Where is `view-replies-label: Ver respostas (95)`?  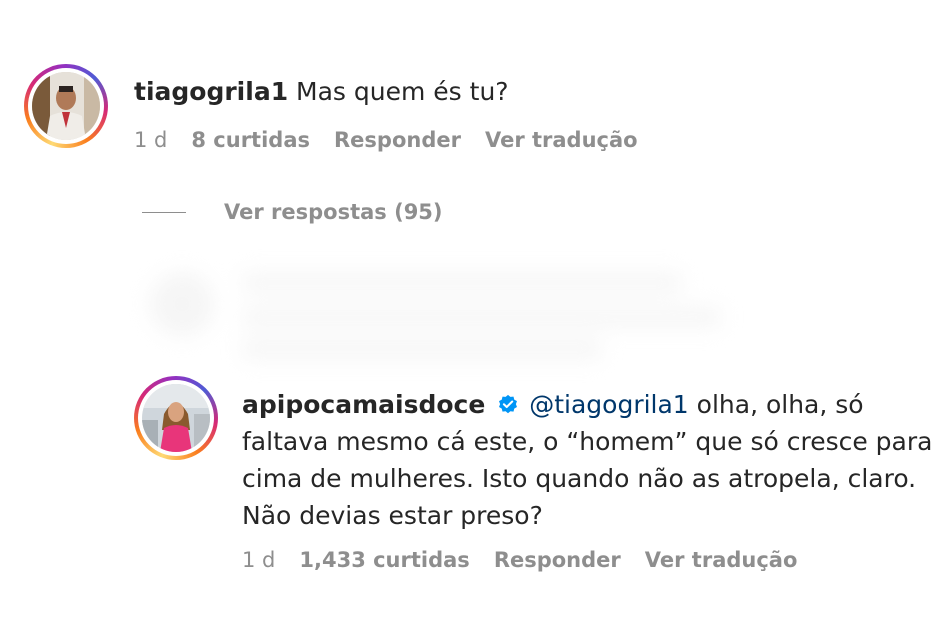
view-replies-label: Ver respostas (95) is located at coordinates (333, 212).